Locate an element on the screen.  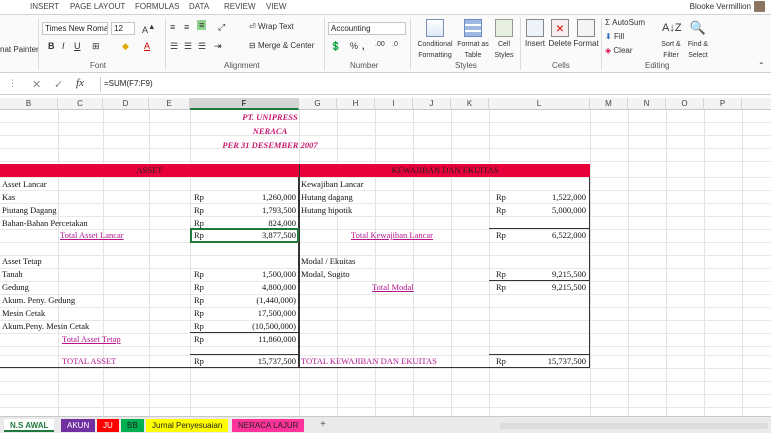
col-header-o: O is located at coordinates (685, 104).